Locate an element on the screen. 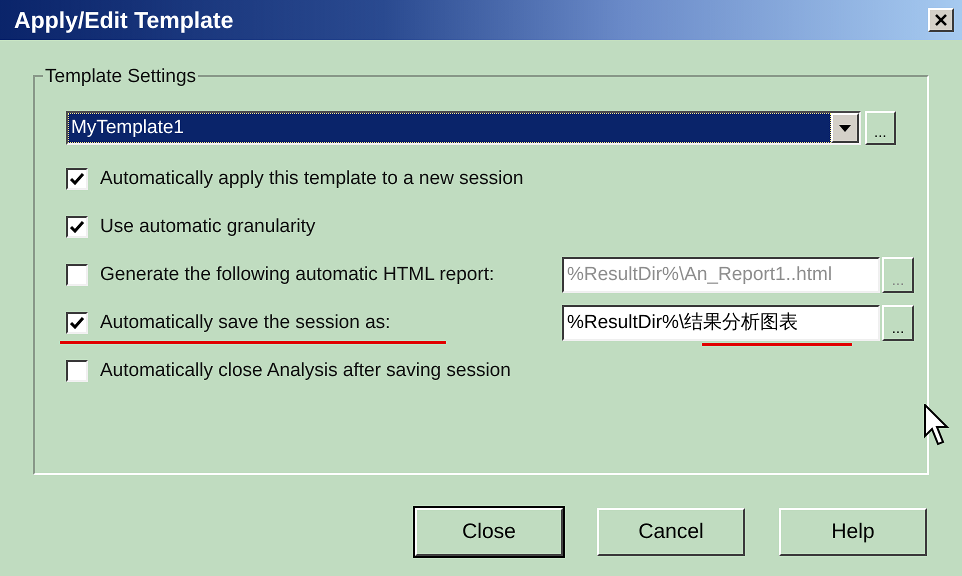  dropdown-arrow-button is located at coordinates (844, 128).